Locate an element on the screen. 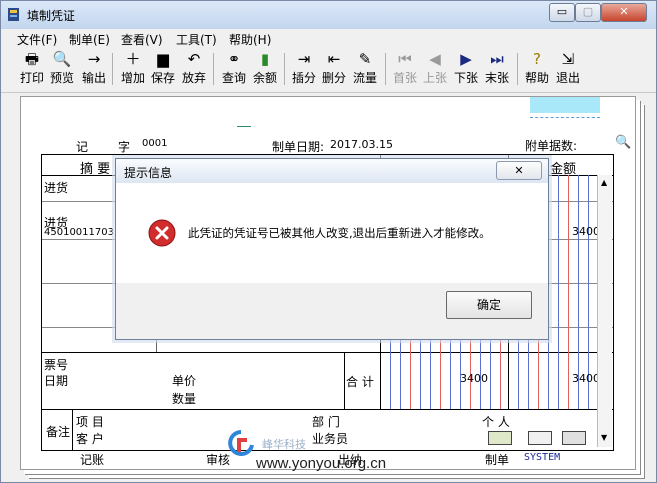  exit-button: ⇲ 退出 is located at coordinates (568, 69).